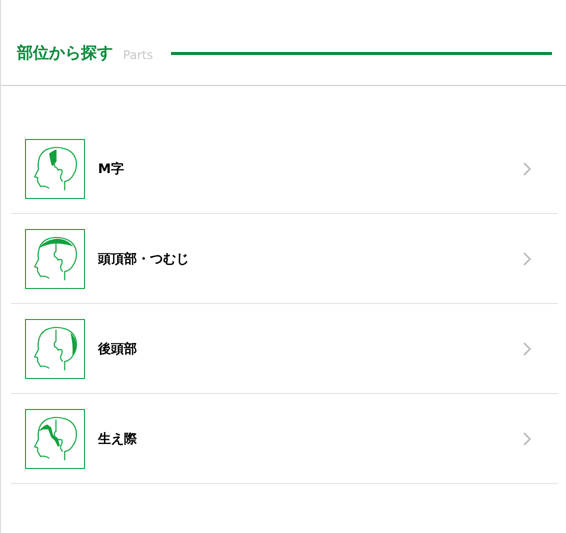 This screenshot has height=533, width=566. Describe the element at coordinates (111, 169) in the screenshot. I see `part-label: M字` at that location.